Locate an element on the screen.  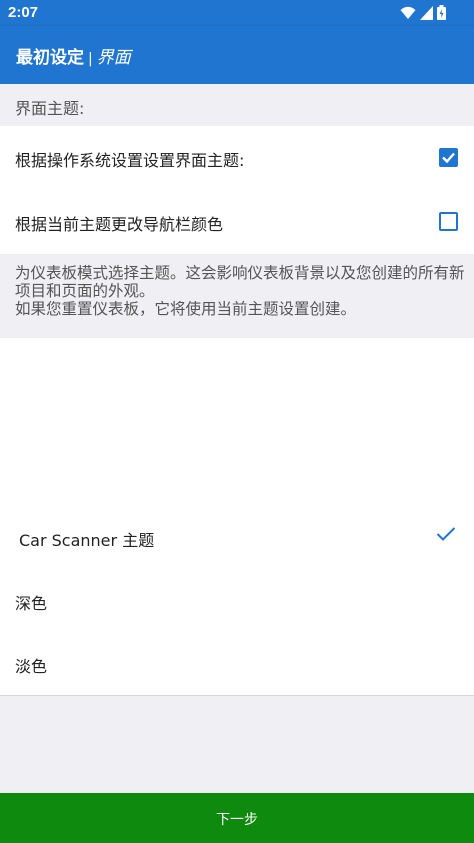
signal-icon is located at coordinates (426, 12).